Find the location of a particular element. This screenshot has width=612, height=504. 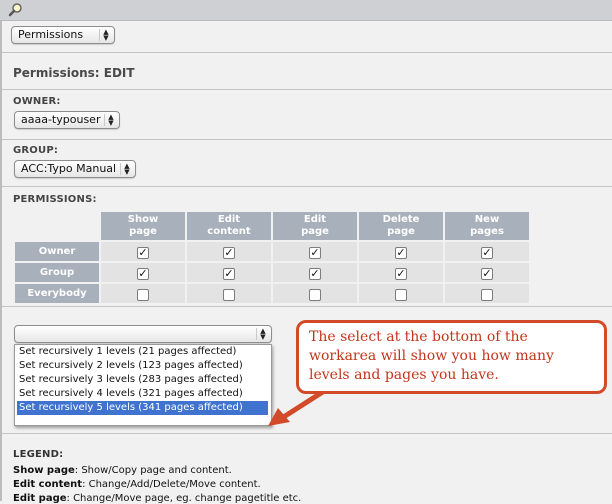

column-header-show-page: Show page is located at coordinates (143, 226).